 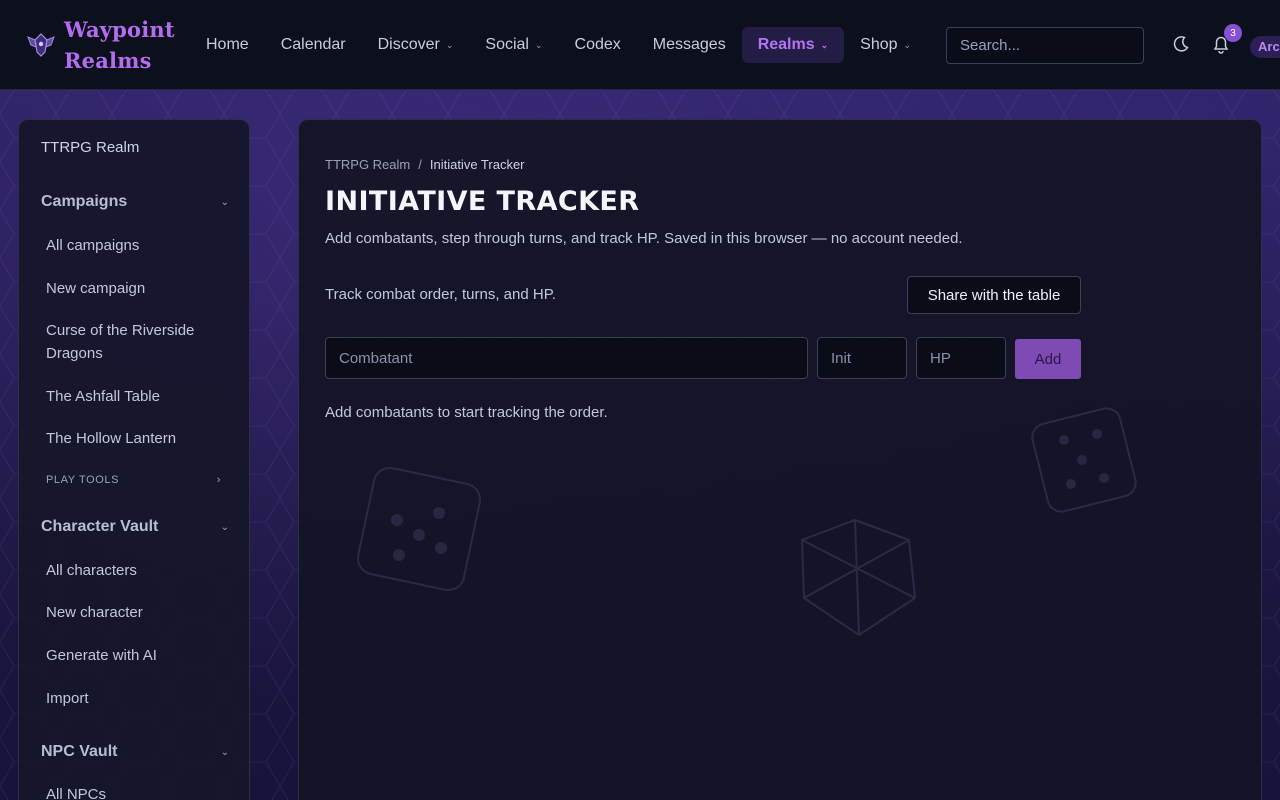 What do you see at coordinates (507, 44) in the screenshot?
I see `nav-social-label: Social` at bounding box center [507, 44].